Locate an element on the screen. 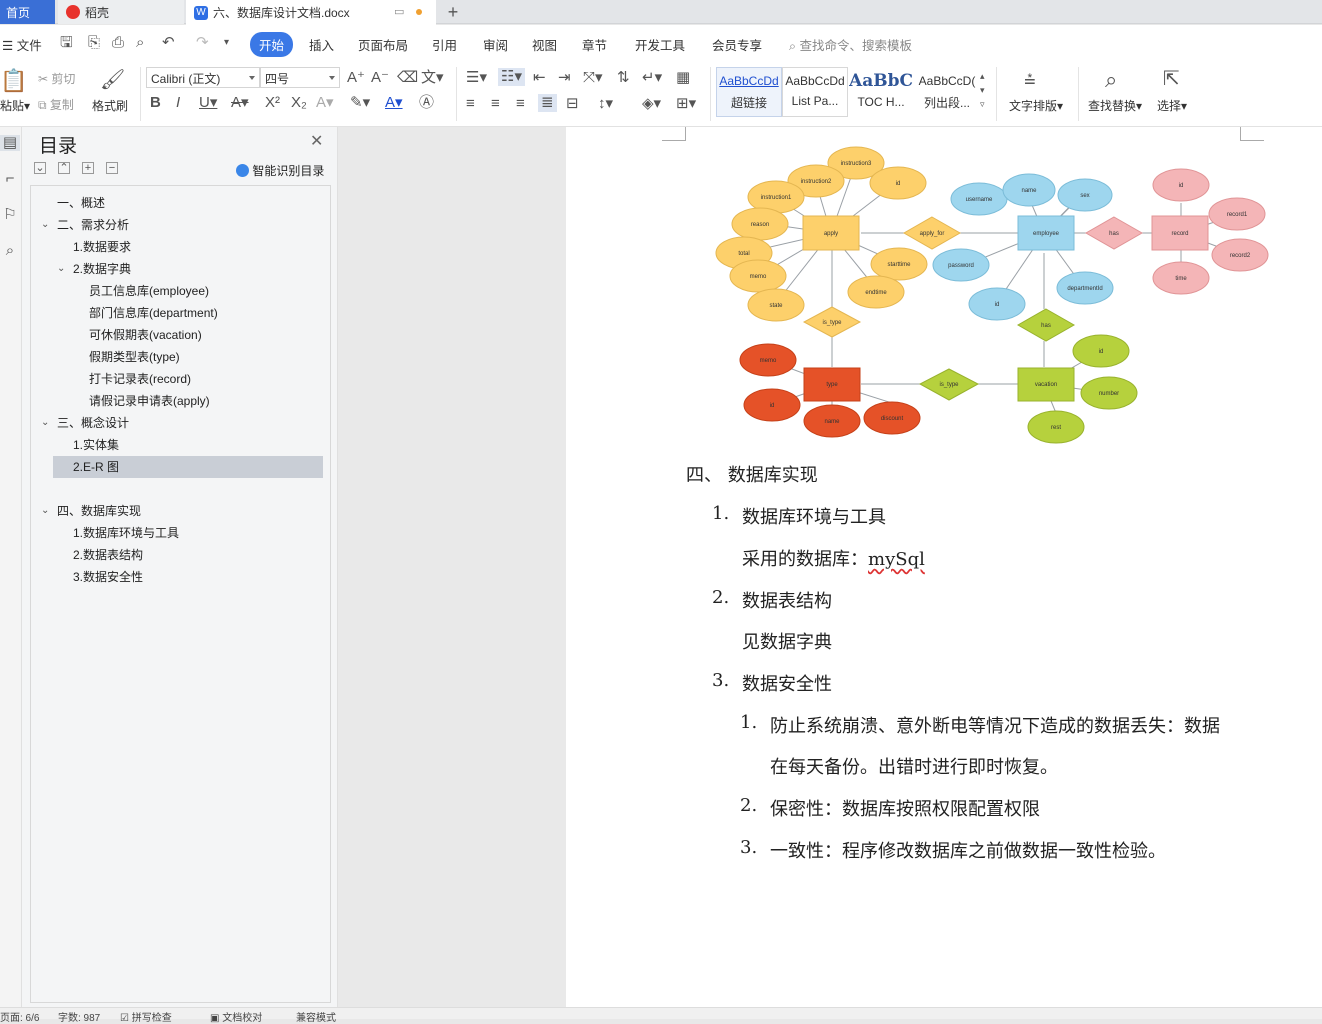  tab-daoke: 稻壳 is located at coordinates (121, 12).